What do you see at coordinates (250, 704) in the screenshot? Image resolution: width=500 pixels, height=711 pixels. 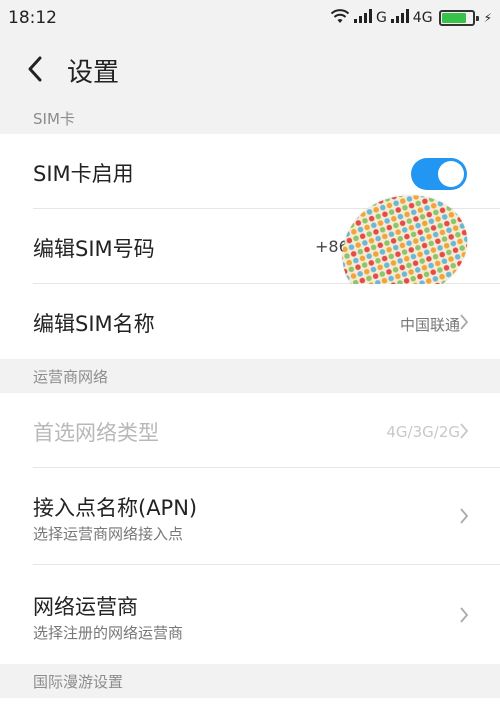 I see `row-roaming-partial` at bounding box center [250, 704].